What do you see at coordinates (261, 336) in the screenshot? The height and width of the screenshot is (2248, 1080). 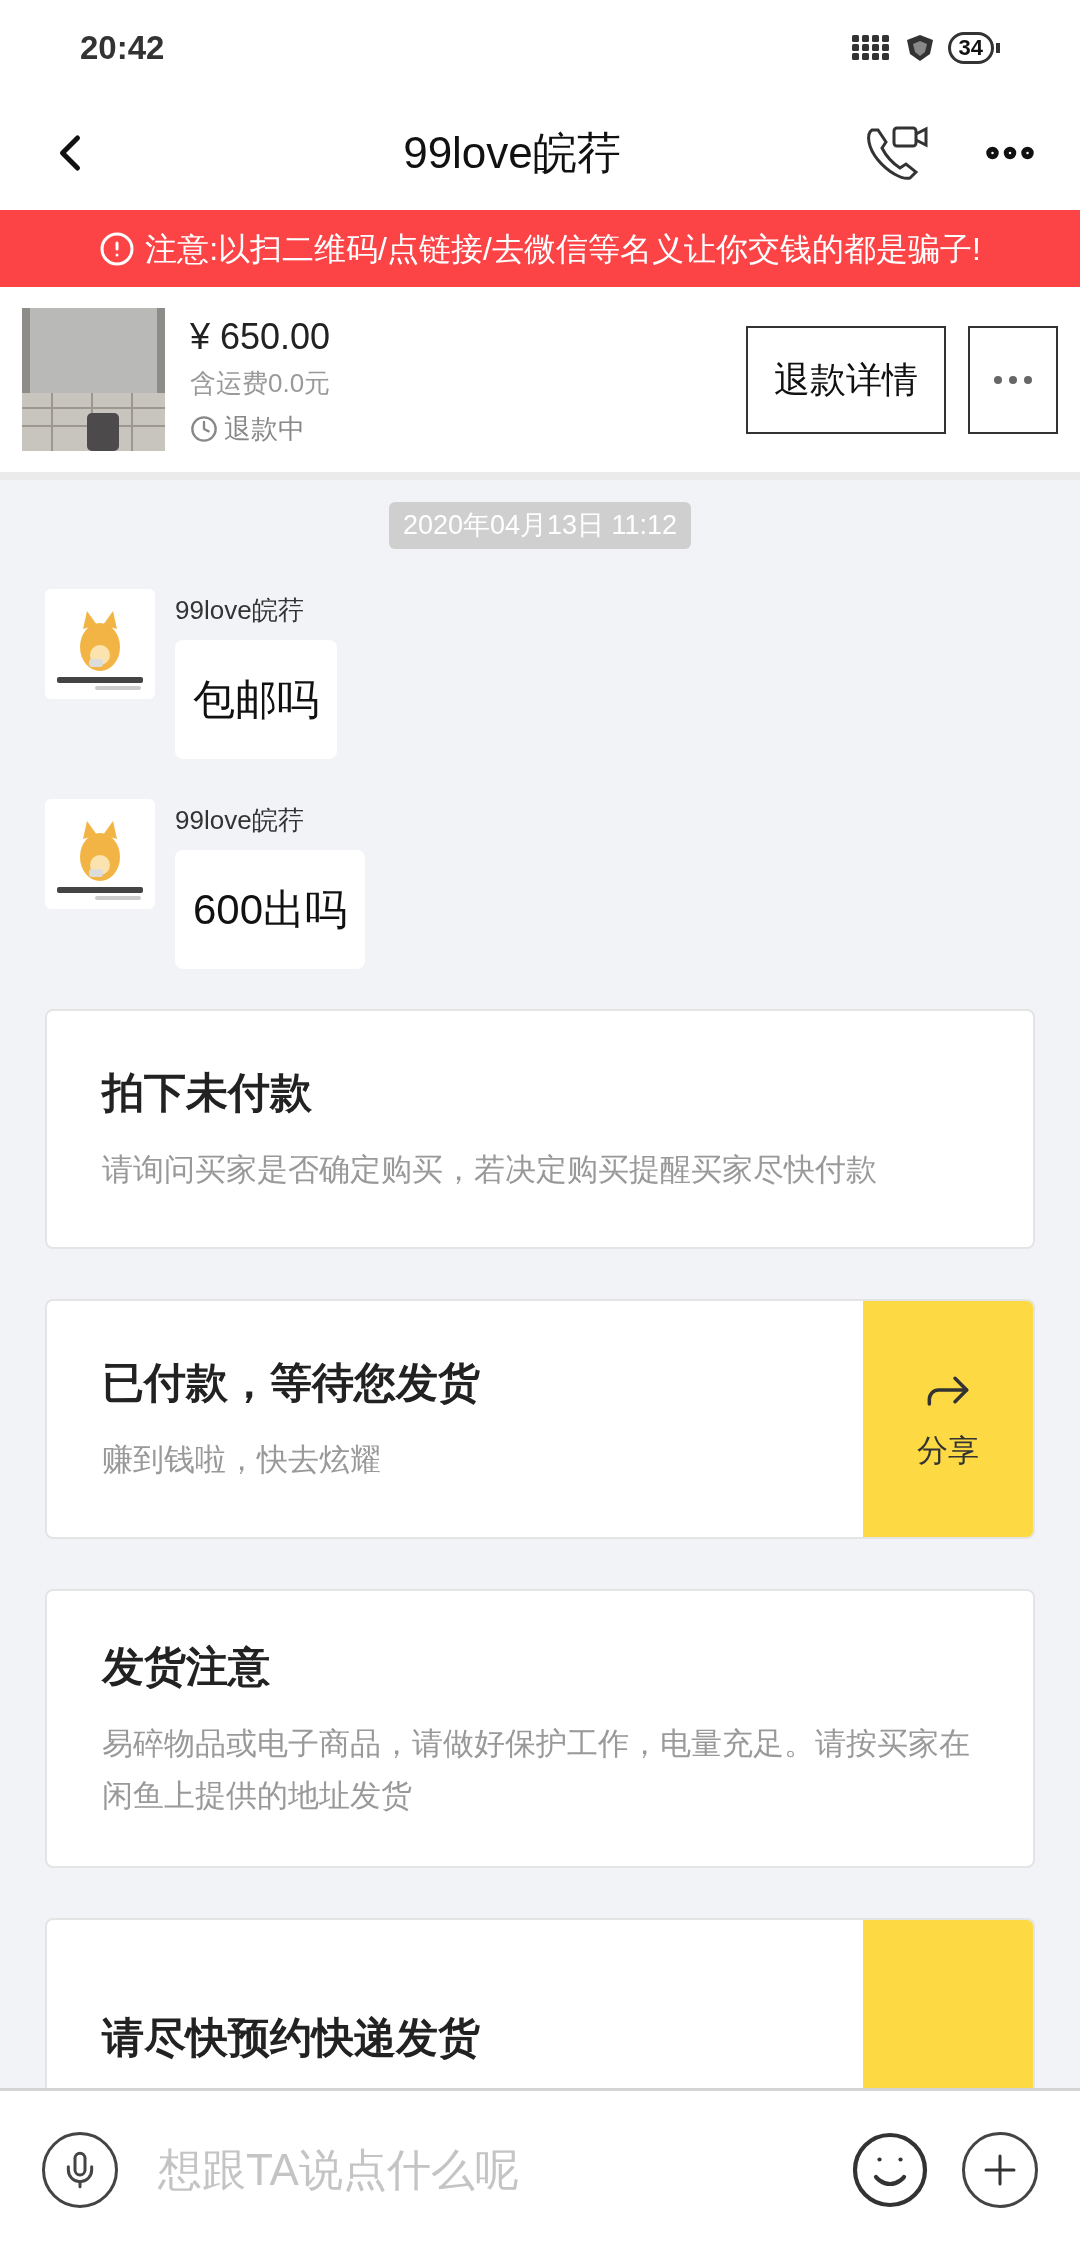 I see `price: ¥ 650.00` at bounding box center [261, 336].